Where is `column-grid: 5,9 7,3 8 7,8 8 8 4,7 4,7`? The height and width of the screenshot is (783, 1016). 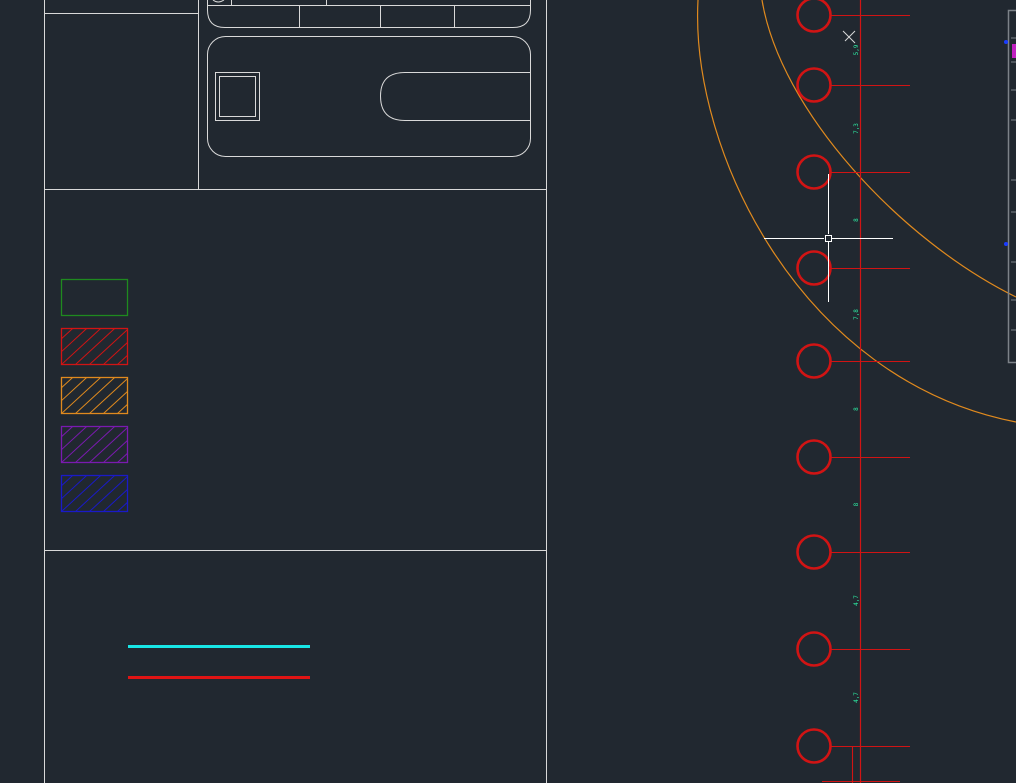 column-grid: 5,9 7,3 8 7,8 8 8 4,7 4,7 is located at coordinates (853, 391).